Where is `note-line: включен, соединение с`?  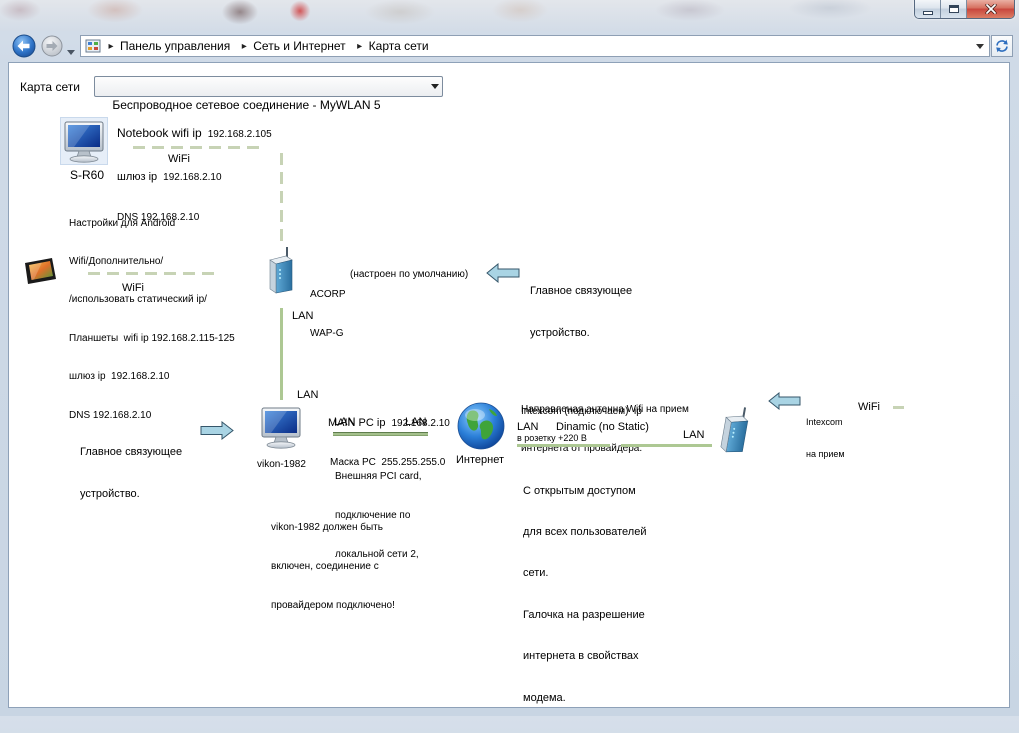
note-line: включен, соединение с is located at coordinates (325, 566).